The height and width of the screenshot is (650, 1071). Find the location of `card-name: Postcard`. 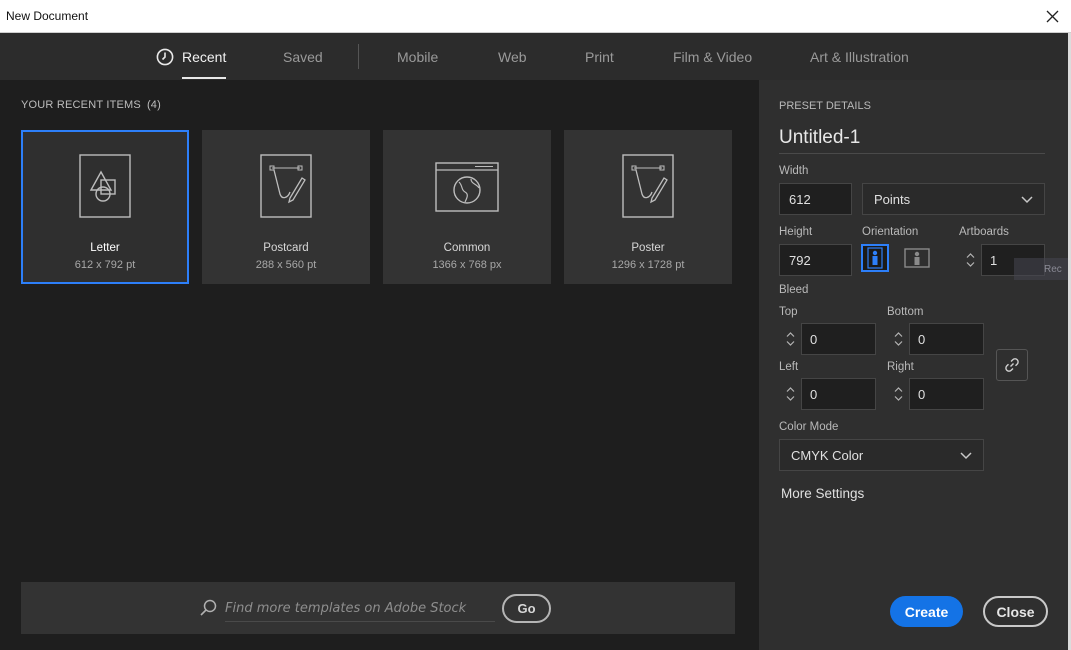

card-name: Postcard is located at coordinates (286, 248).